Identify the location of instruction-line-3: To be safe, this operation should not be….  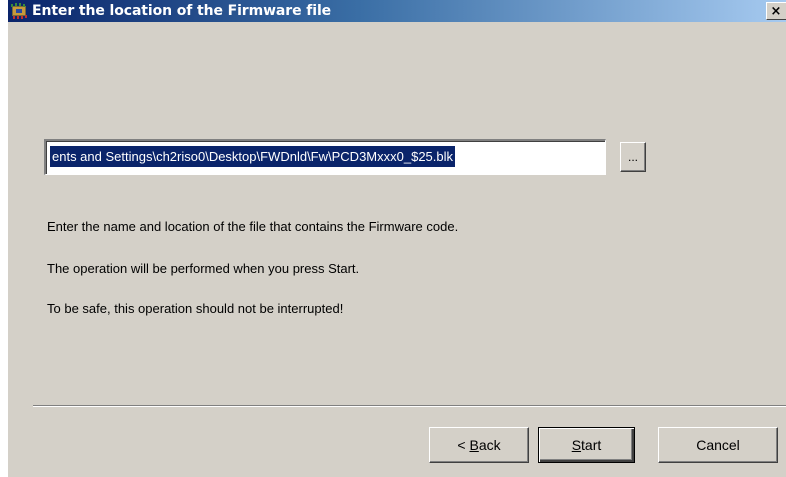
(195, 308).